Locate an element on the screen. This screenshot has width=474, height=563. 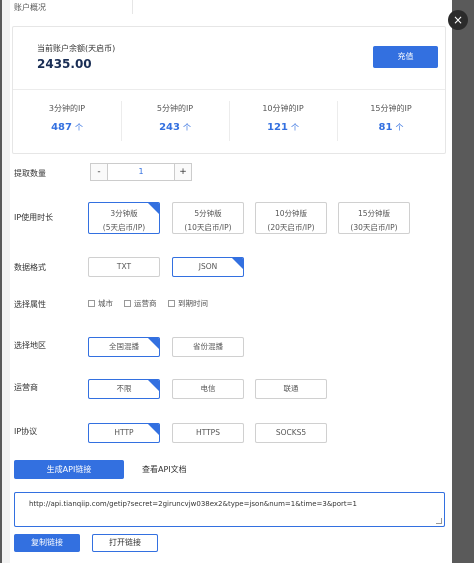
attributes-label: 选择属性 is located at coordinates (30, 304).